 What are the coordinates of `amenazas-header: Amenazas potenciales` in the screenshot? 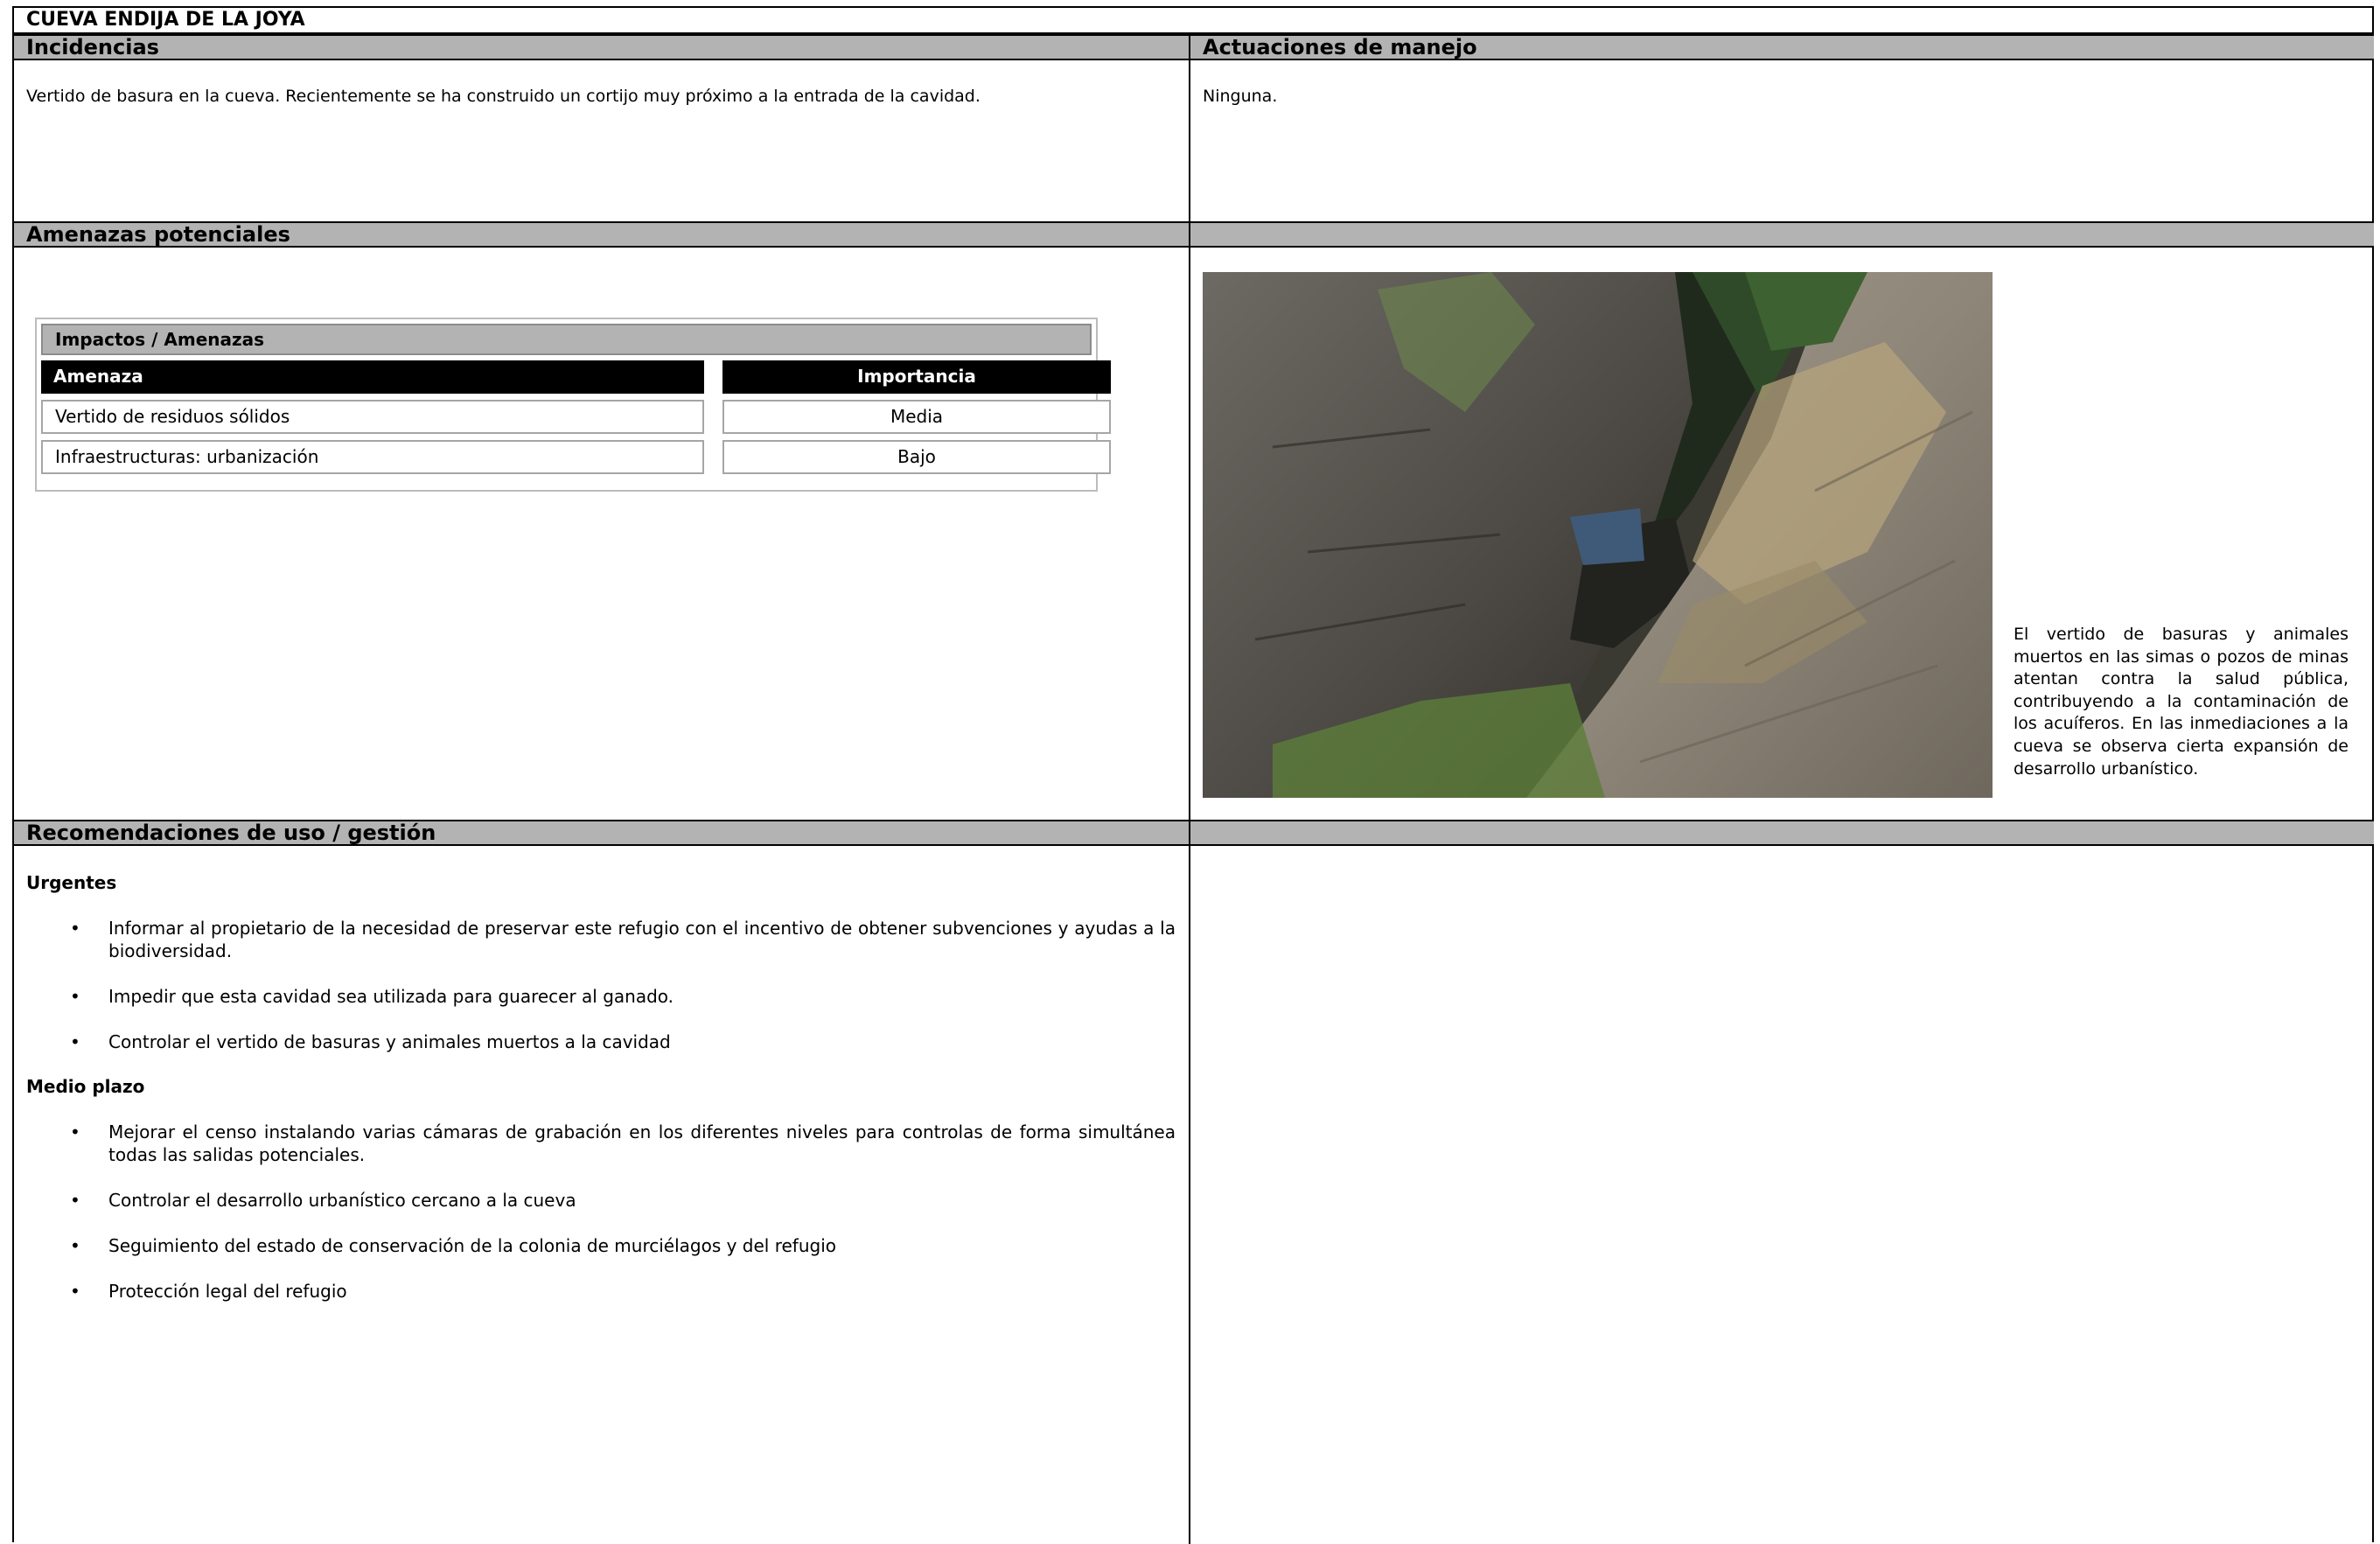 It's located at (601, 234).